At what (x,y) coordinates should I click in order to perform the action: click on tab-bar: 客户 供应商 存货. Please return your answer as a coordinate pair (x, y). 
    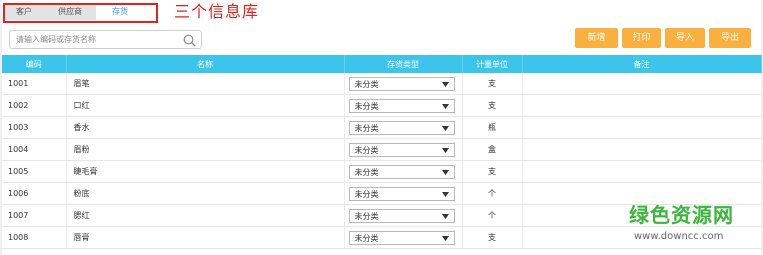
    Looking at the image, I should click on (74, 12).